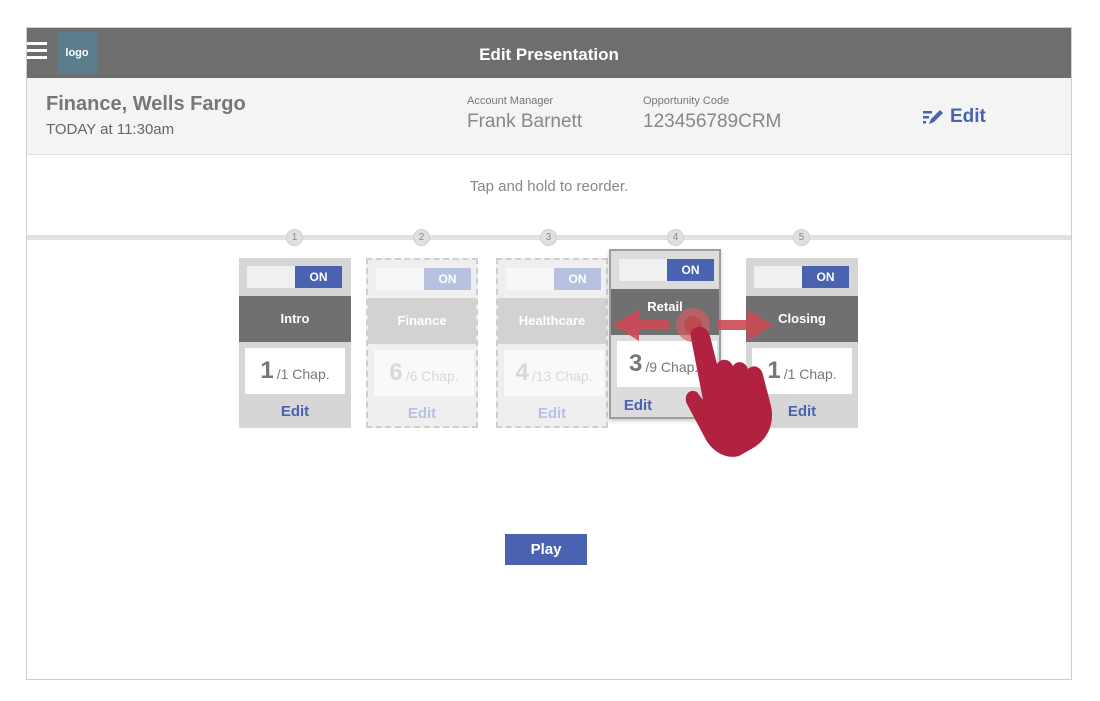 The height and width of the screenshot is (701, 1100). Describe the element at coordinates (549, 186) in the screenshot. I see `reorder-hint: Tap and hold to reorder.` at that location.